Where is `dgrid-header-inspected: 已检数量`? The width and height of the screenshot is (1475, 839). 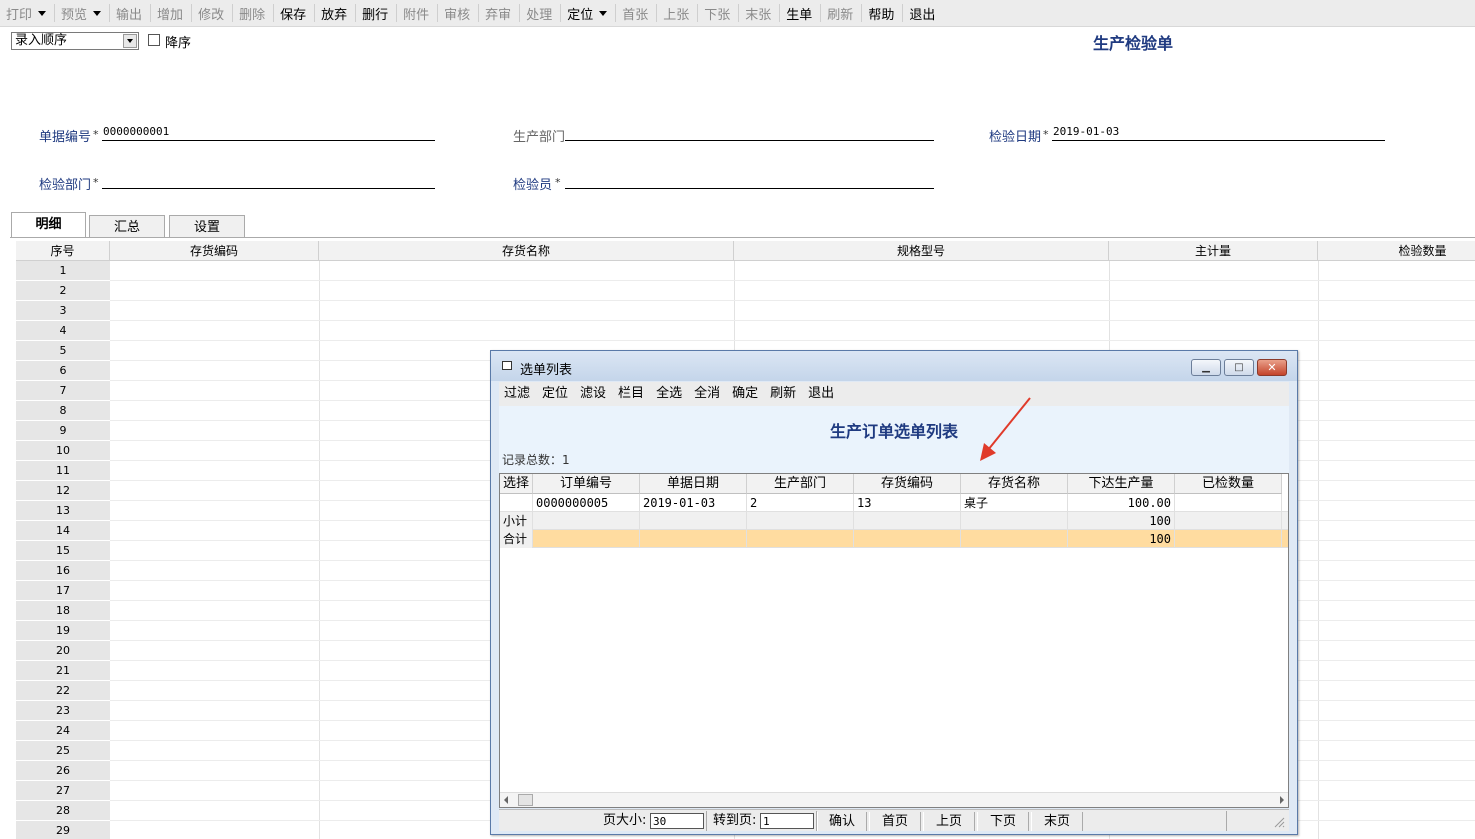
dgrid-header-inspected: 已检数量 is located at coordinates (1228, 484).